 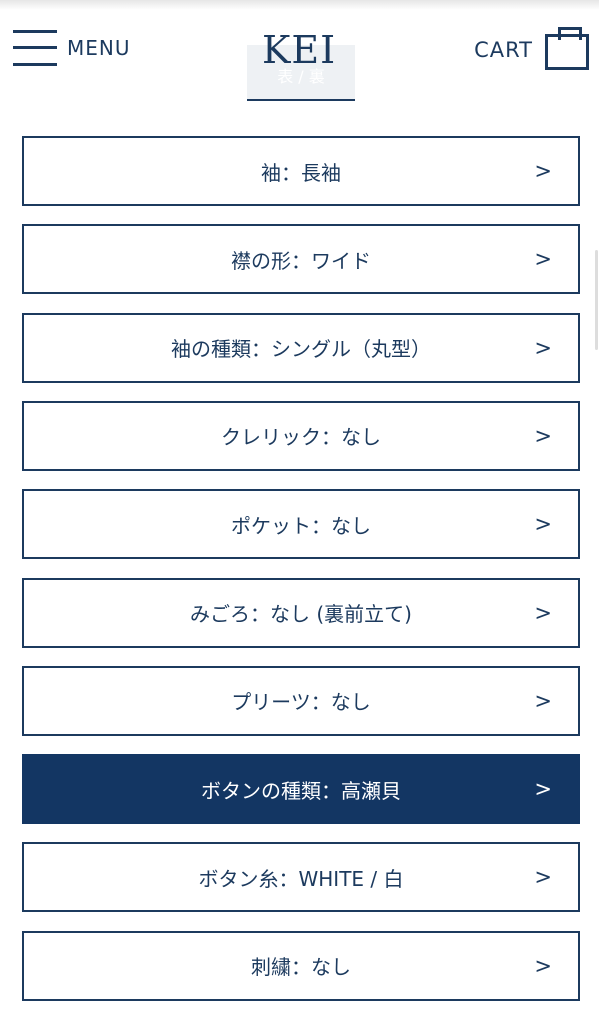 I want to click on option-label: クレリック：なし, so click(x=301, y=437).